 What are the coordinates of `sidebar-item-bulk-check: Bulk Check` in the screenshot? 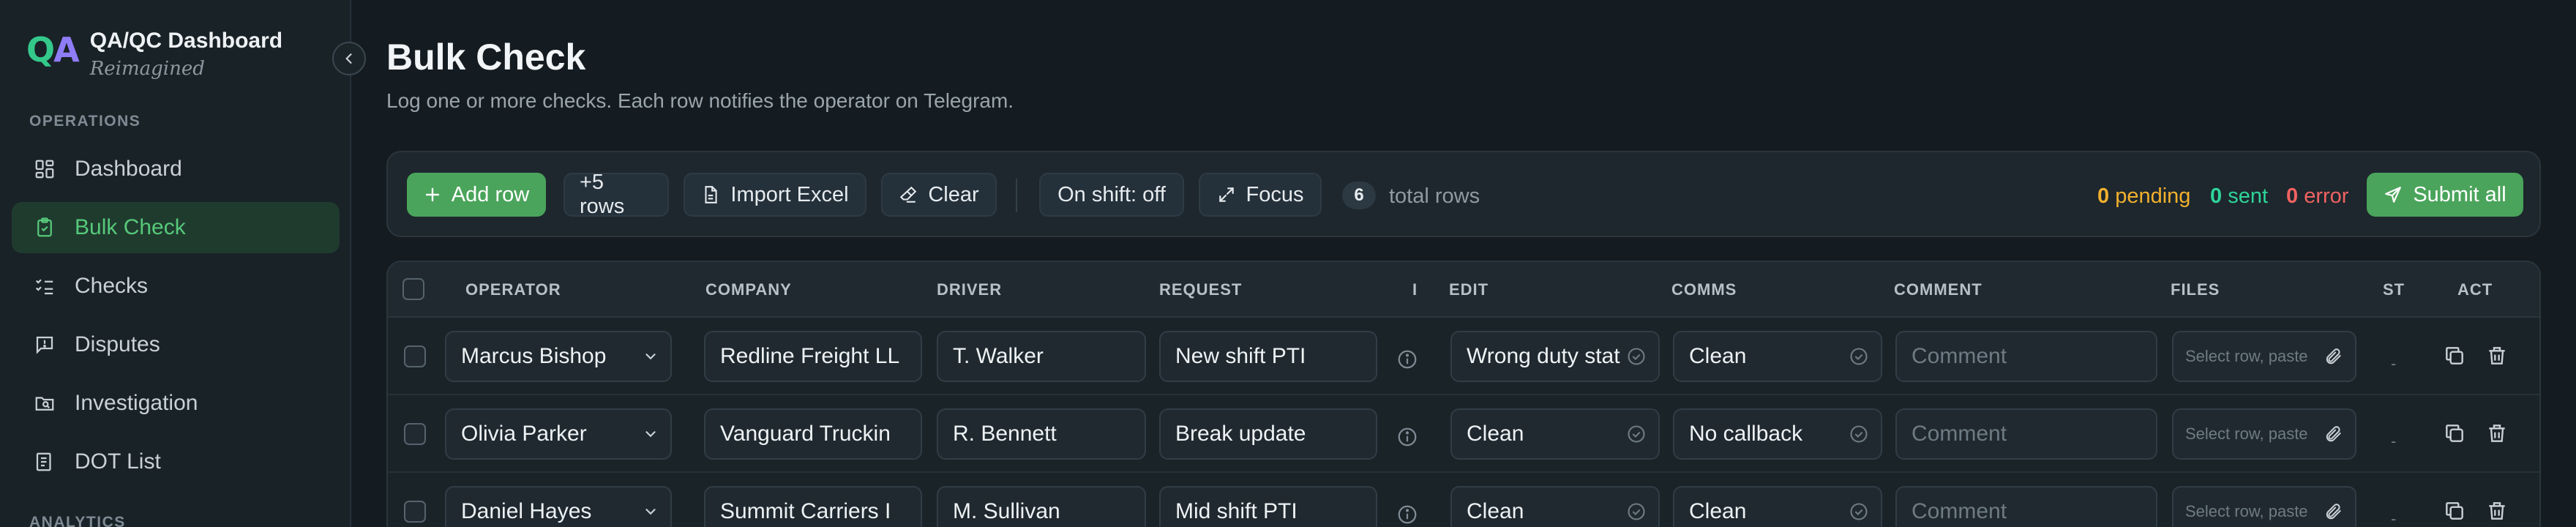 It's located at (176, 227).